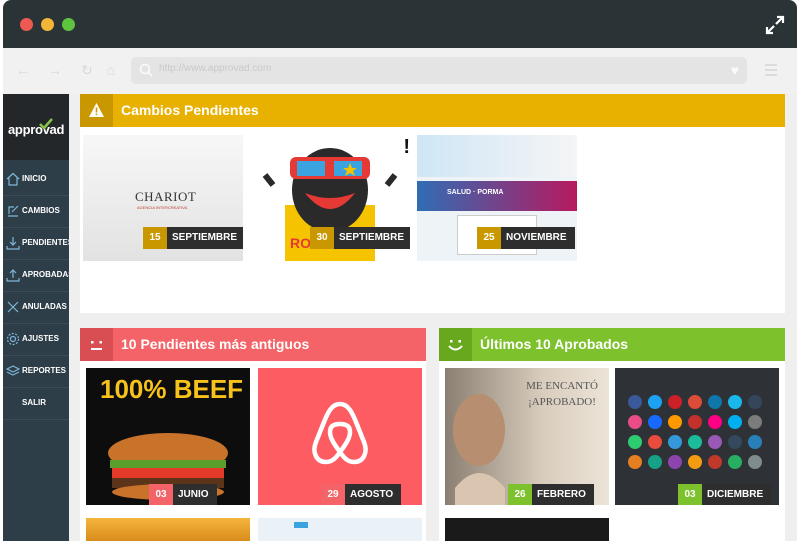  Describe the element at coordinates (400, 24) in the screenshot. I see `window-titlebar` at that location.